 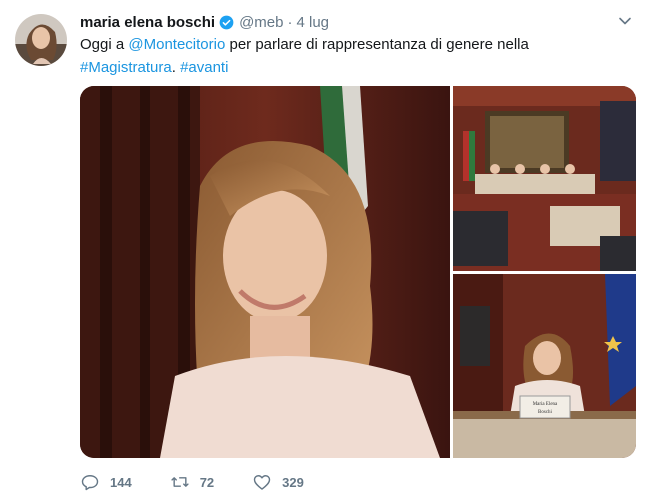 What do you see at coordinates (544, 366) in the screenshot?
I see `speaker-photo: Maria Elena Boschi` at bounding box center [544, 366].